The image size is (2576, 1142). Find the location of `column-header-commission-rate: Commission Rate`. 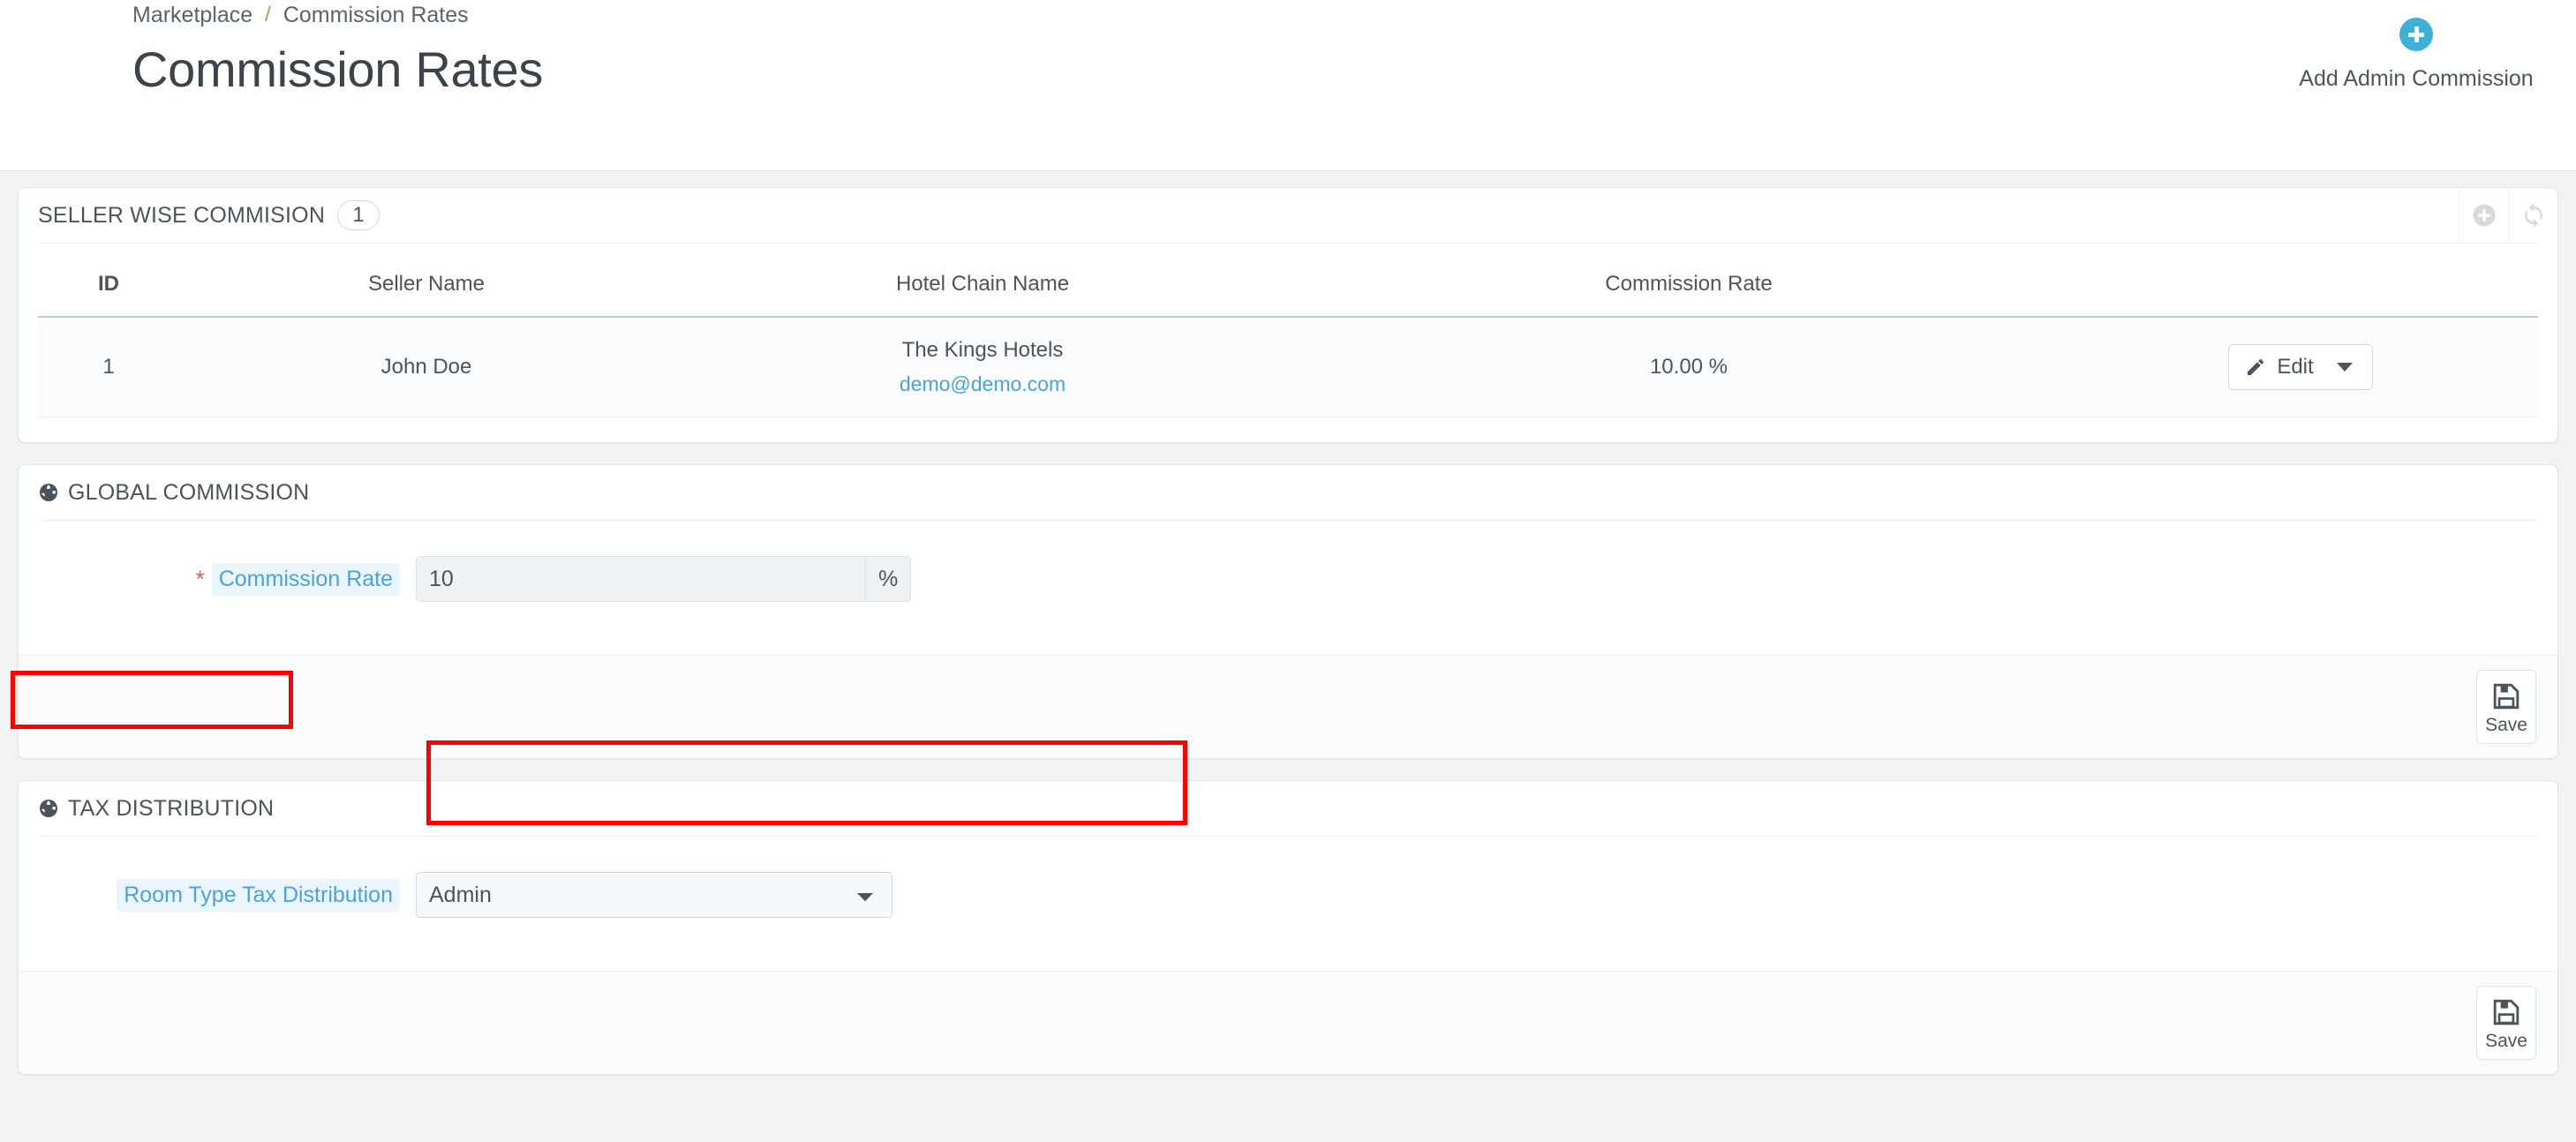

column-header-commission-rate: Commission Rate is located at coordinates (1689, 284).